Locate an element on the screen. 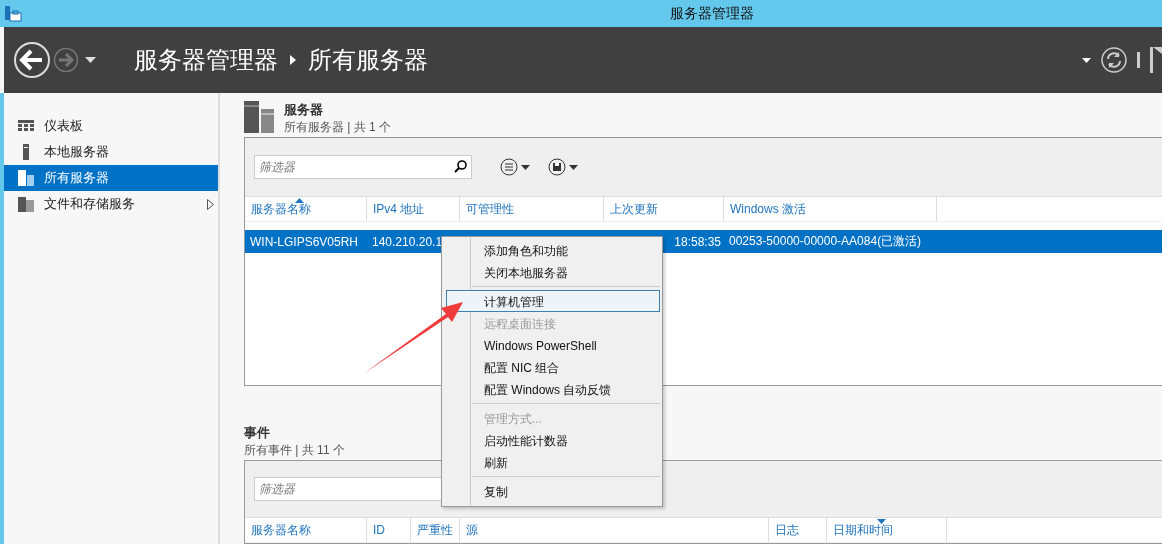 This screenshot has width=1162, height=544. table-cell: WIN-LGIPS6V05RH is located at coordinates (304, 241).